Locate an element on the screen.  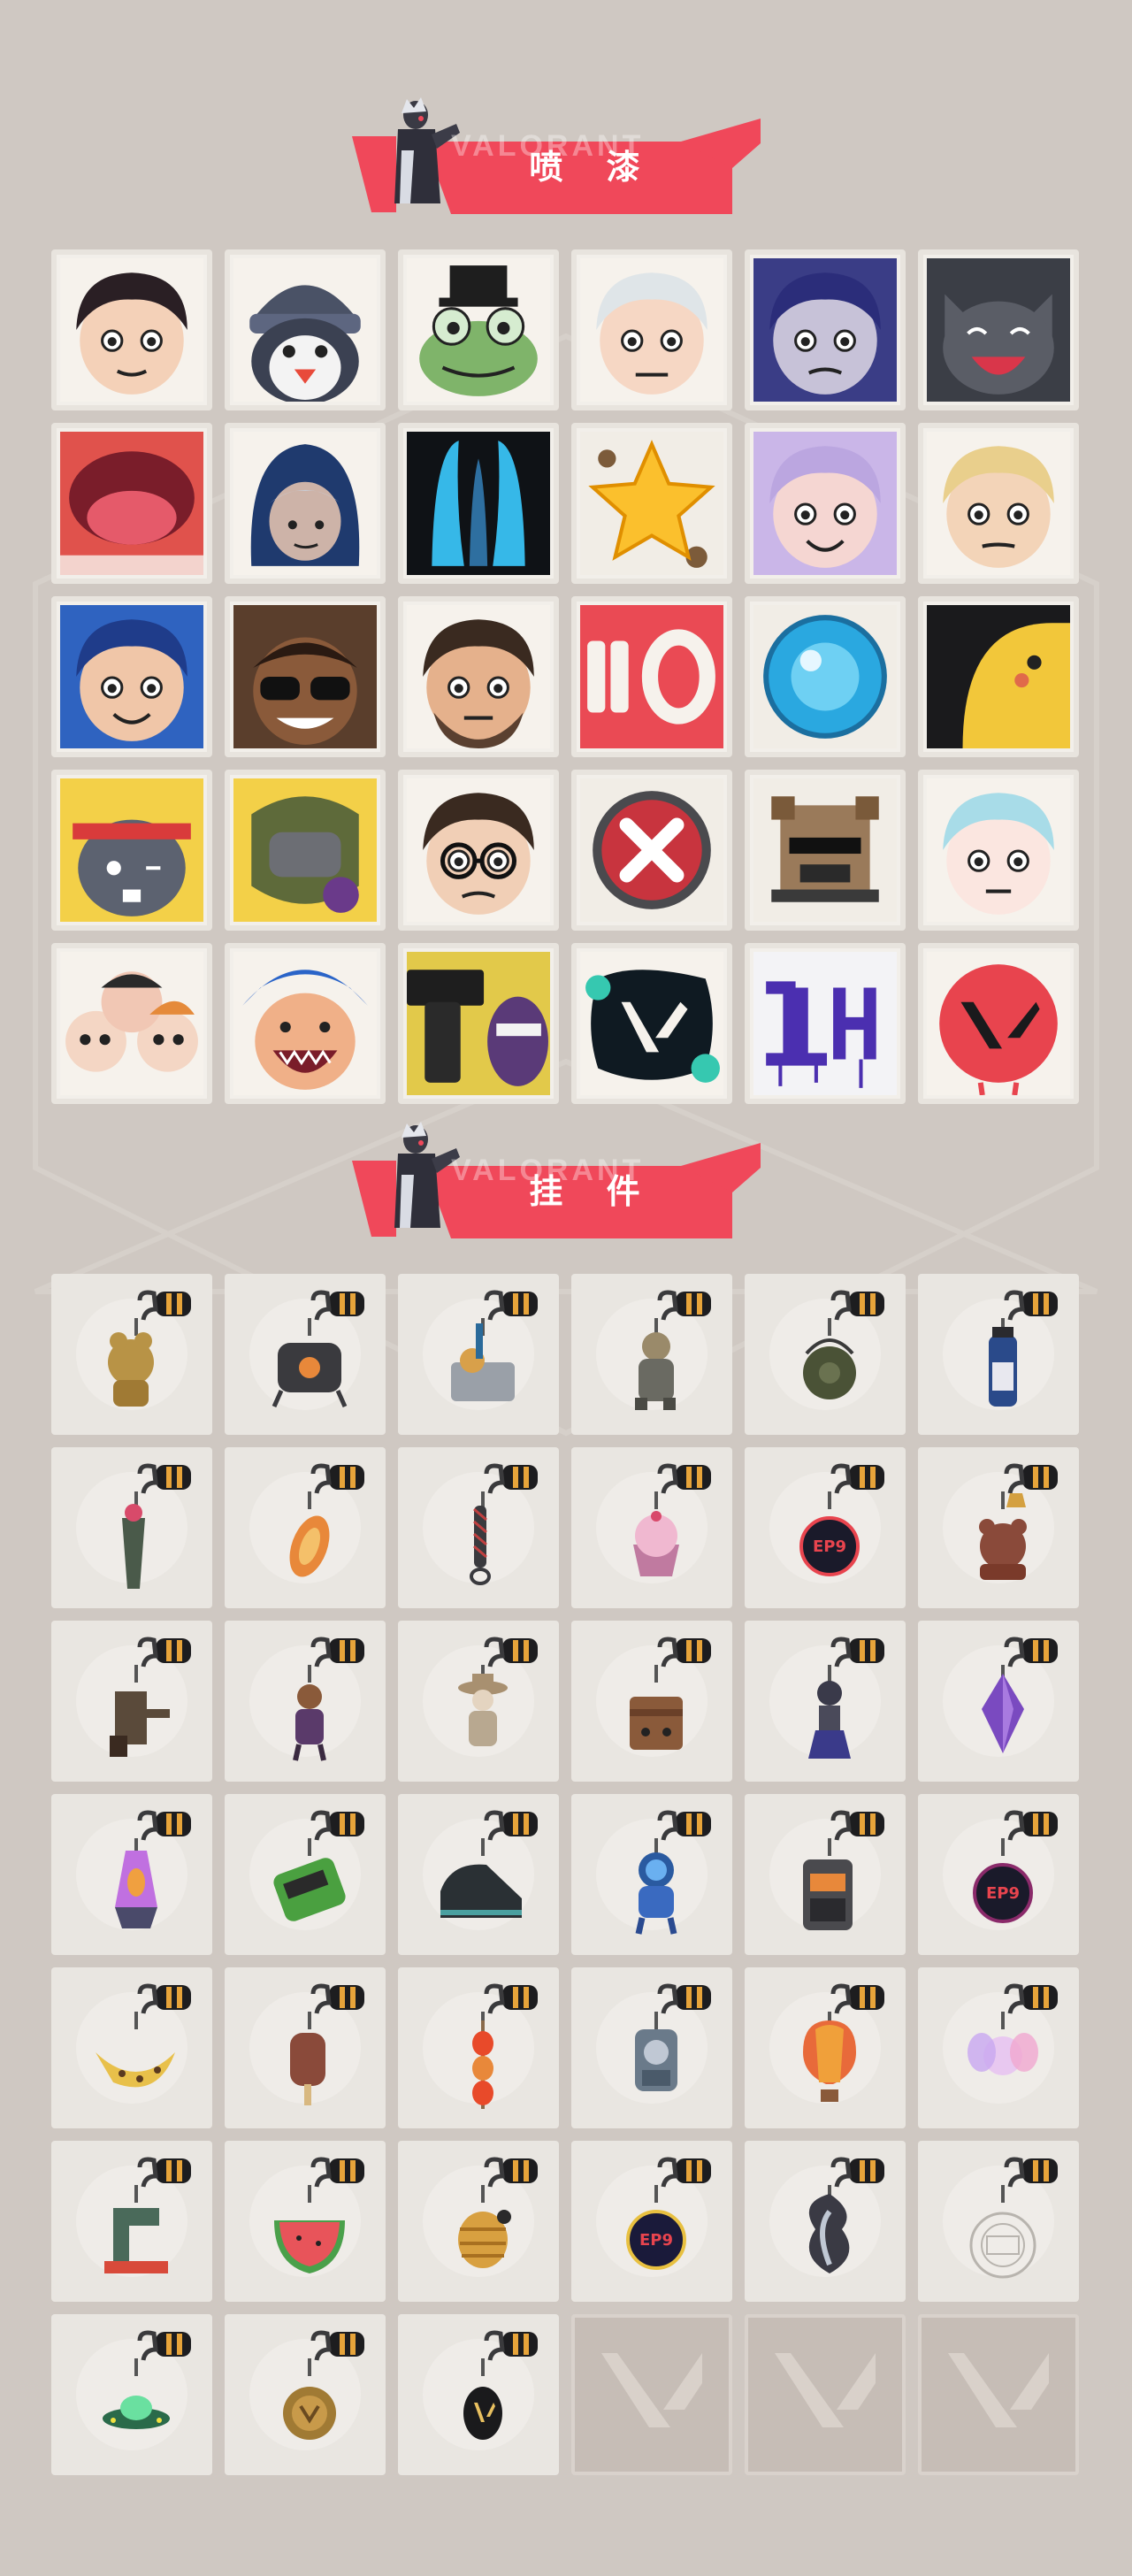
lava-lamp-charm-icon is located at coordinates (153, 1869).